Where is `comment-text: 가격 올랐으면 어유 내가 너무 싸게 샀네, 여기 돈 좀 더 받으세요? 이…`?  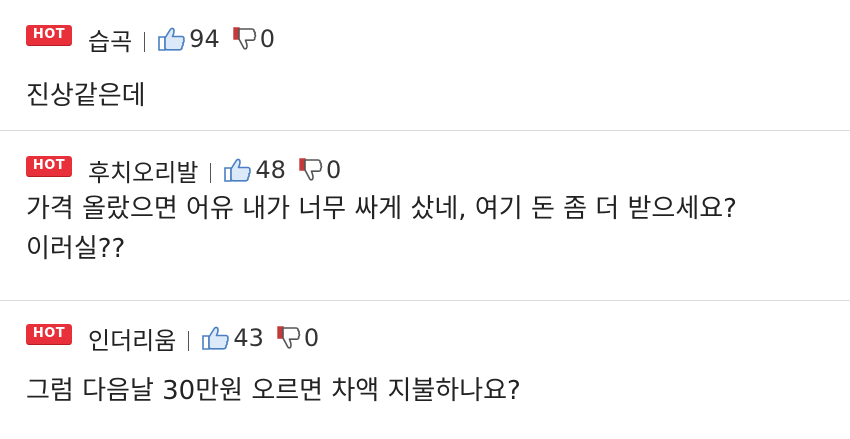 comment-text: 가격 올랐으면 어유 내가 너무 싸게 샀네, 여기 돈 좀 더 받으세요? 이… is located at coordinates (381, 229).